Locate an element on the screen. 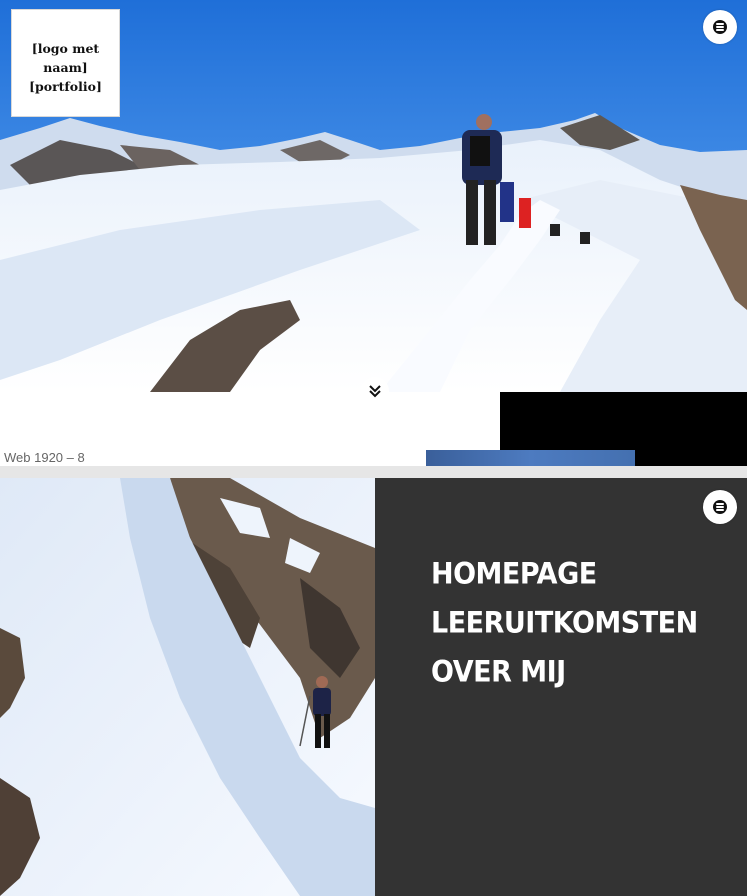  double-chevron-down-icon is located at coordinates (375, 391).